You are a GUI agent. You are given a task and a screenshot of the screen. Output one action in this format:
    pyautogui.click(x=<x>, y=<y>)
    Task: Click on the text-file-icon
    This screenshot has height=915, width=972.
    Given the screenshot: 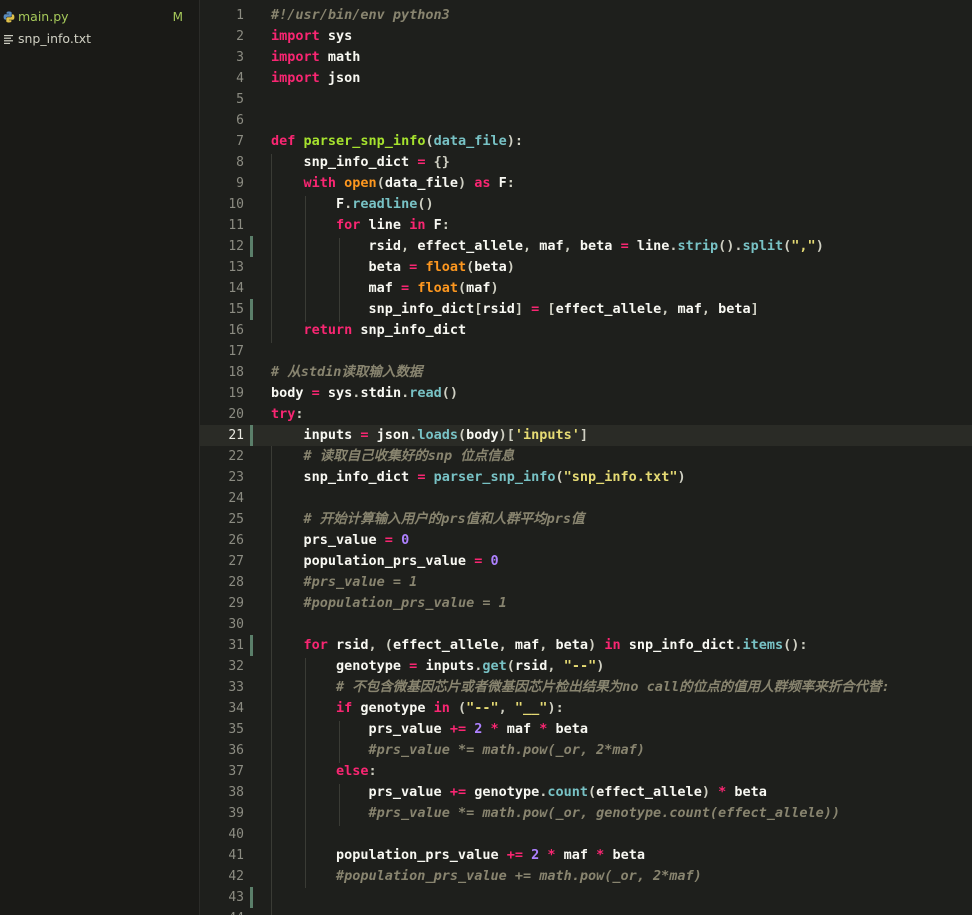 What is the action you would take?
    pyautogui.click(x=9, y=39)
    